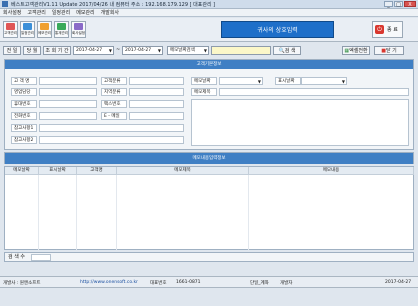 The image size is (418, 306). I want to click on memo-icon, so click(44, 26).